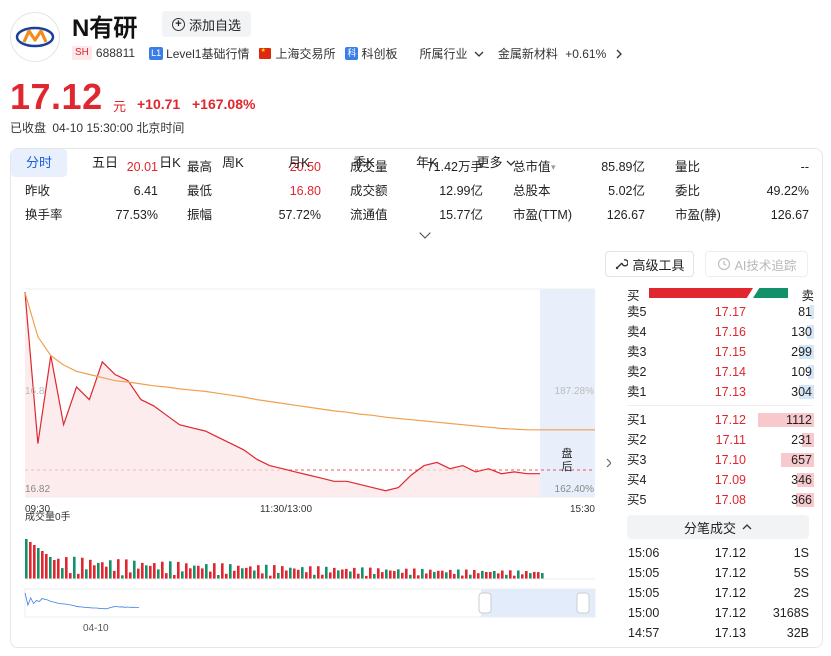  Describe the element at coordinates (115, 53) in the screenshot. I see `stock-code: 688811` at that location.